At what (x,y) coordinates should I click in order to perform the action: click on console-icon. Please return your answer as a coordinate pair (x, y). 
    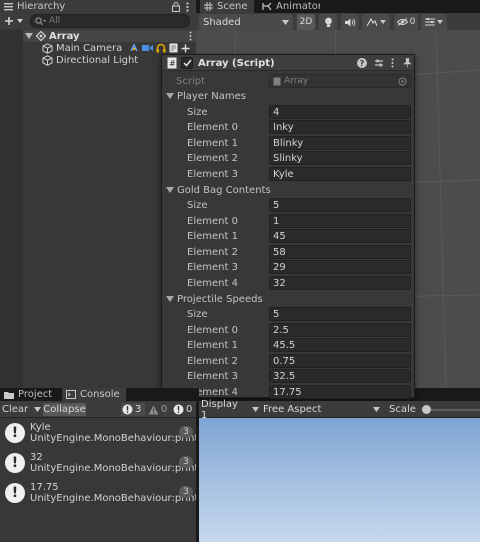
    Looking at the image, I should click on (71, 394).